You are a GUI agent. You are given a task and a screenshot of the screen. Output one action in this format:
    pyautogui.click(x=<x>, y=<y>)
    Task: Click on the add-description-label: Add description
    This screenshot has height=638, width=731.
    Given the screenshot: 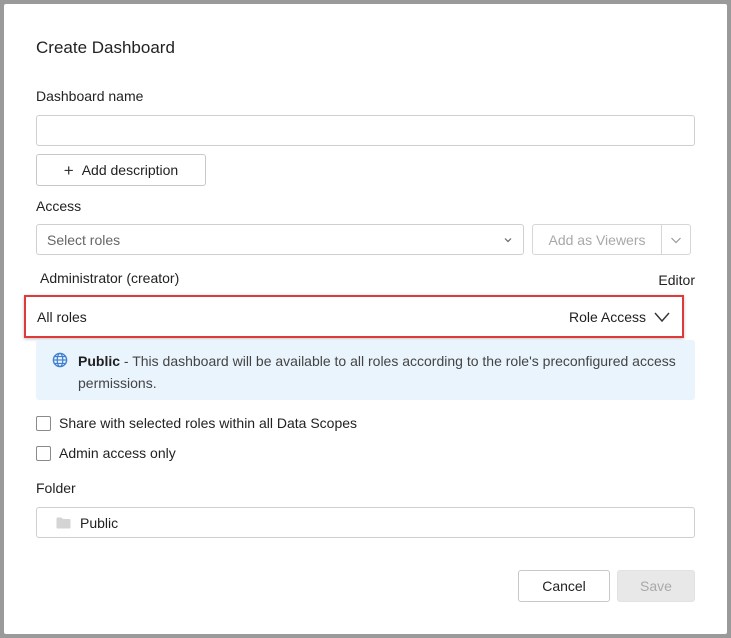 What is the action you would take?
    pyautogui.click(x=130, y=170)
    